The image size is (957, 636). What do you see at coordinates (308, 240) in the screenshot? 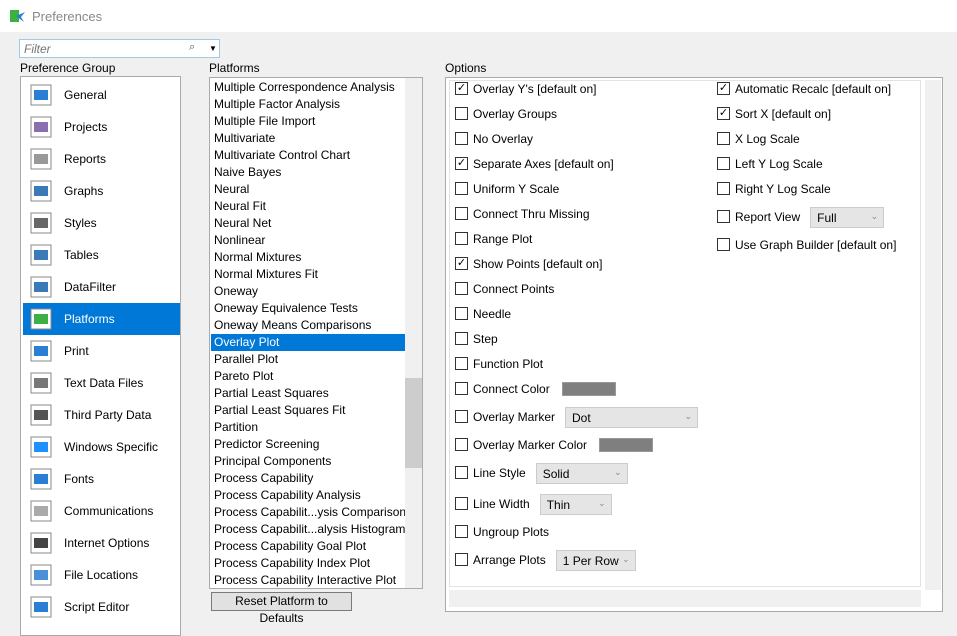
I see `platform-item: Nonlinear` at bounding box center [308, 240].